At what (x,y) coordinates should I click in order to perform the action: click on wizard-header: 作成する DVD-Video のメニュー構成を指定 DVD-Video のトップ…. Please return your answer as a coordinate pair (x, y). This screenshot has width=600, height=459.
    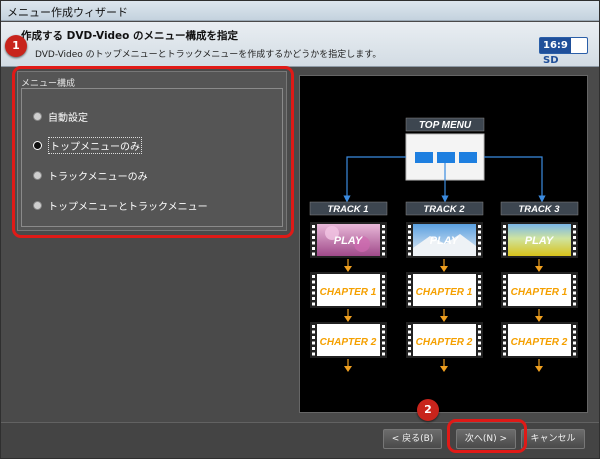
    Looking at the image, I should click on (300, 44).